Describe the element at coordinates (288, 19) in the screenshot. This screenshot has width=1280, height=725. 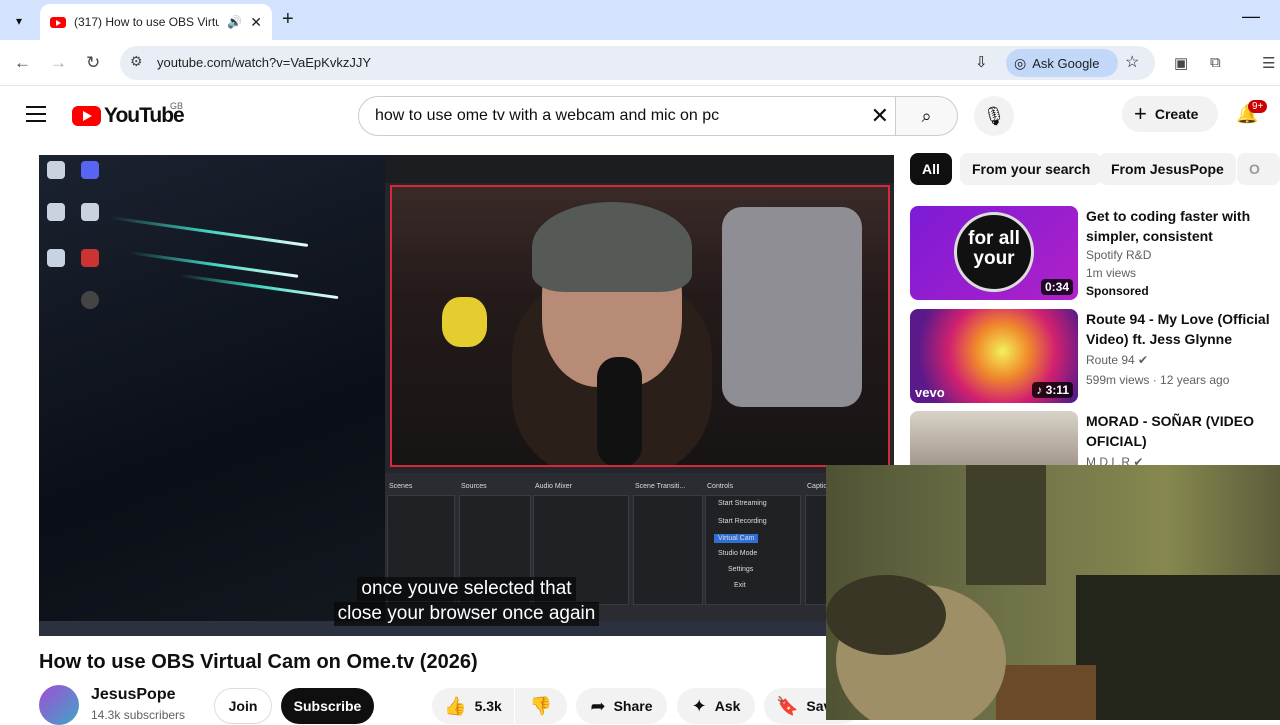
I see `new-tab-icon: +` at that location.